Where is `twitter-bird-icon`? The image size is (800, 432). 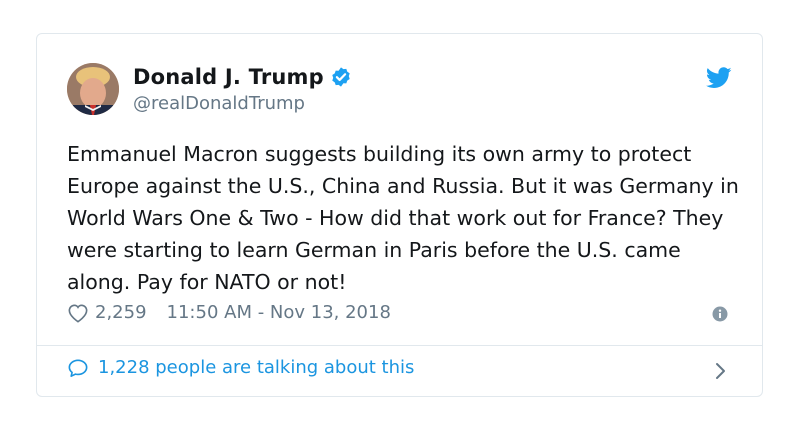
twitter-bird-icon is located at coordinates (718, 78).